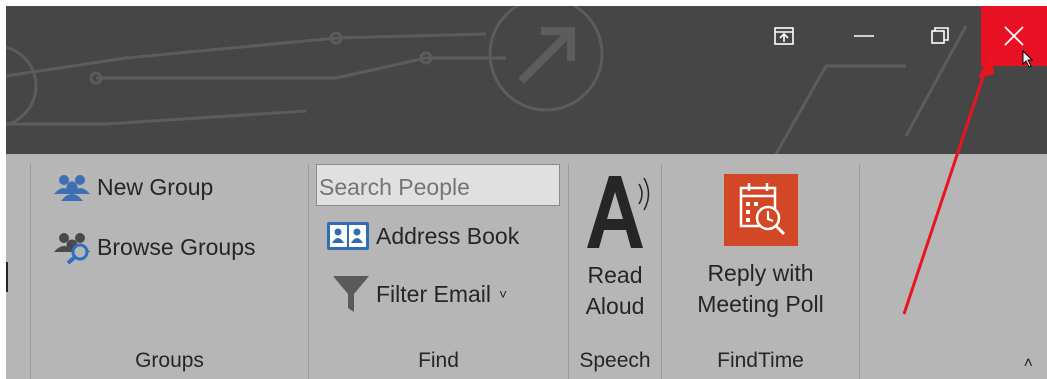  I want to click on annotation-arrow, so click(948, 182).